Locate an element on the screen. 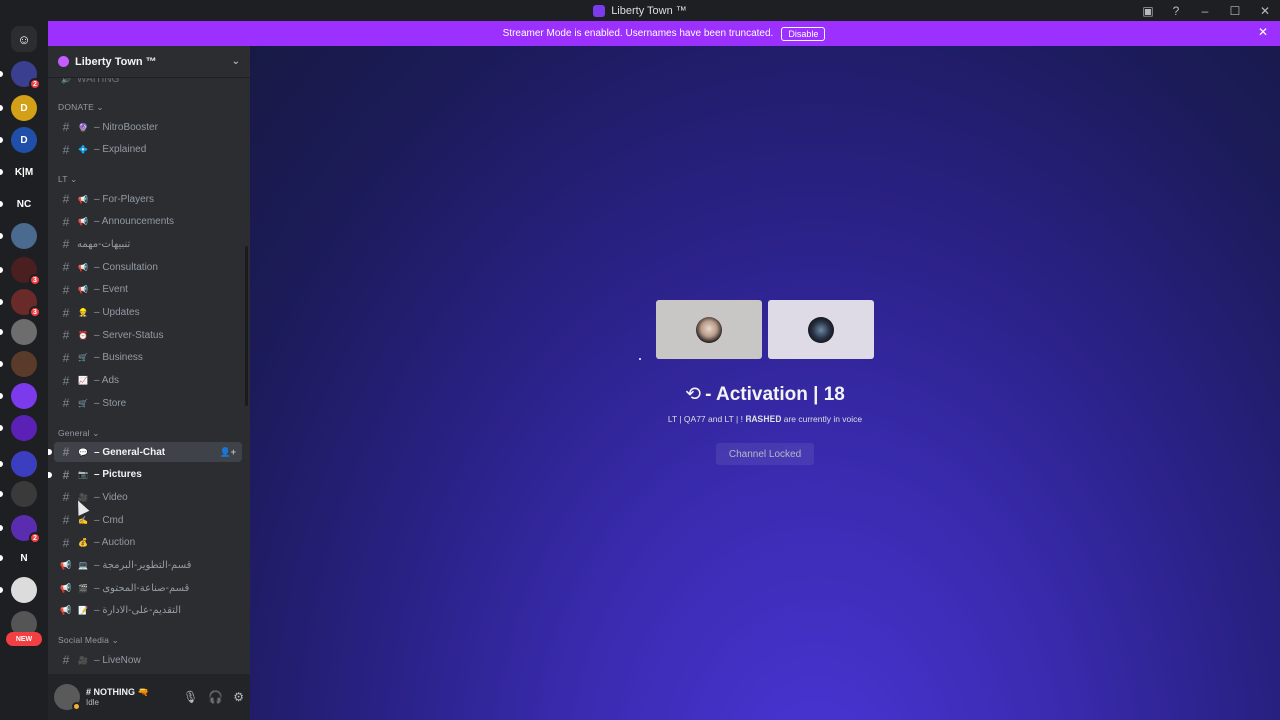 The width and height of the screenshot is (1280, 720). channel-name: – Explained is located at coordinates (120, 150).